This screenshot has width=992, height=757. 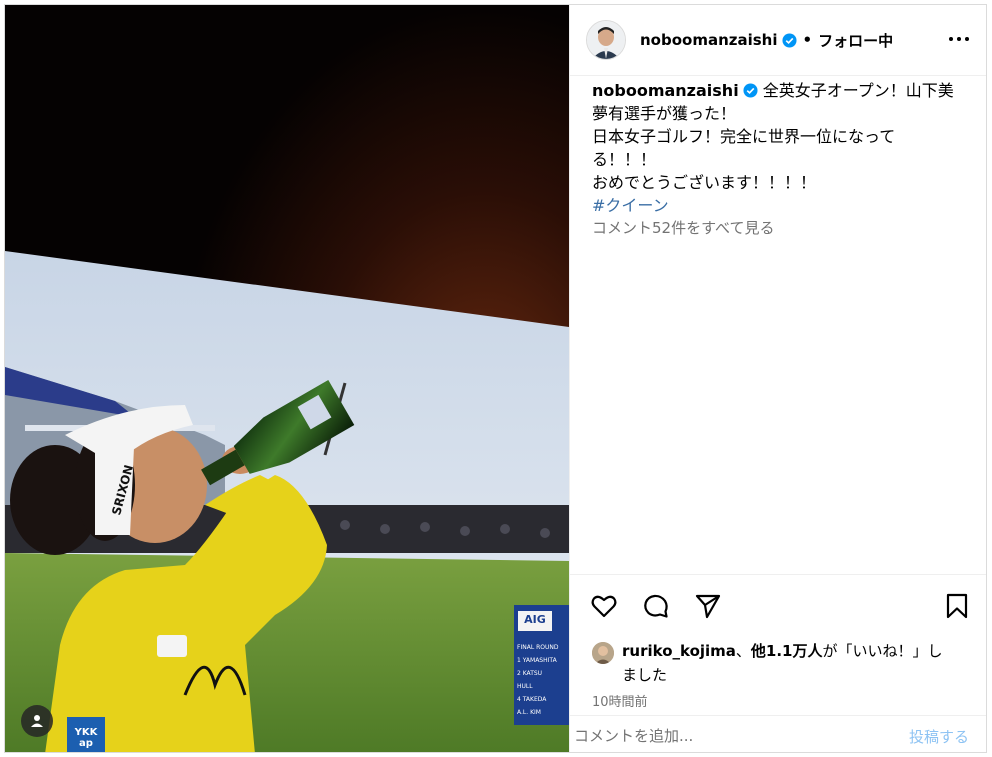 I want to click on comment-bar: 投稿する, so click(x=778, y=733).